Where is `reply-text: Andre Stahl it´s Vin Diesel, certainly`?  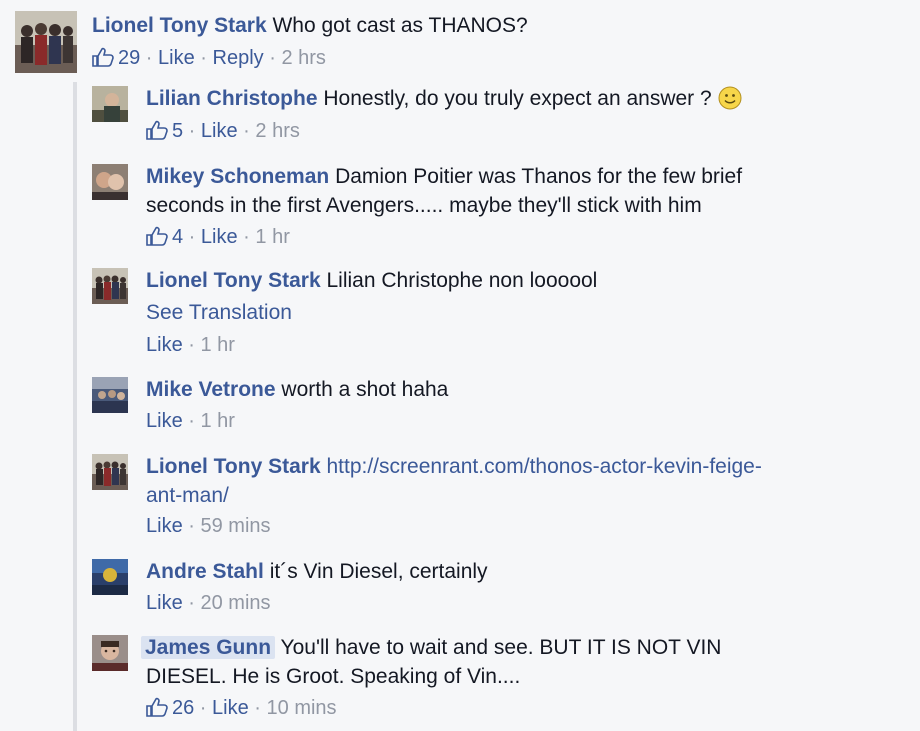 reply-text: Andre Stahl it´s Vin Diesel, certainly is located at coordinates (317, 571).